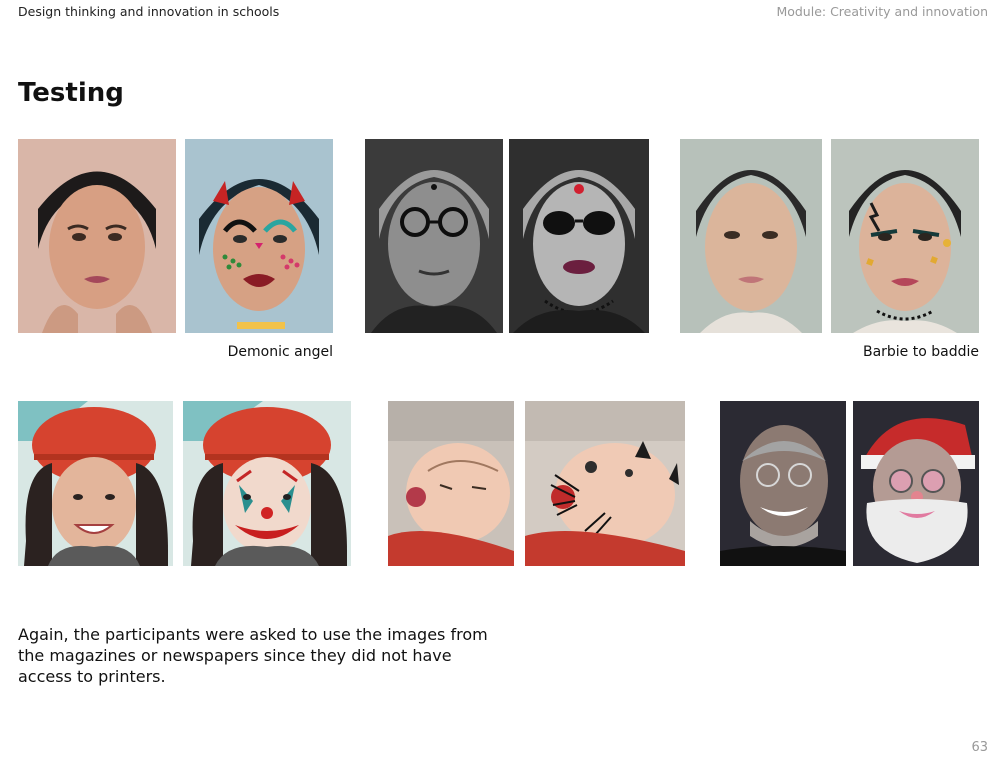 The image size is (1000, 760). What do you see at coordinates (905, 236) in the screenshot?
I see `face-collage-barbie-to-baddie` at bounding box center [905, 236].